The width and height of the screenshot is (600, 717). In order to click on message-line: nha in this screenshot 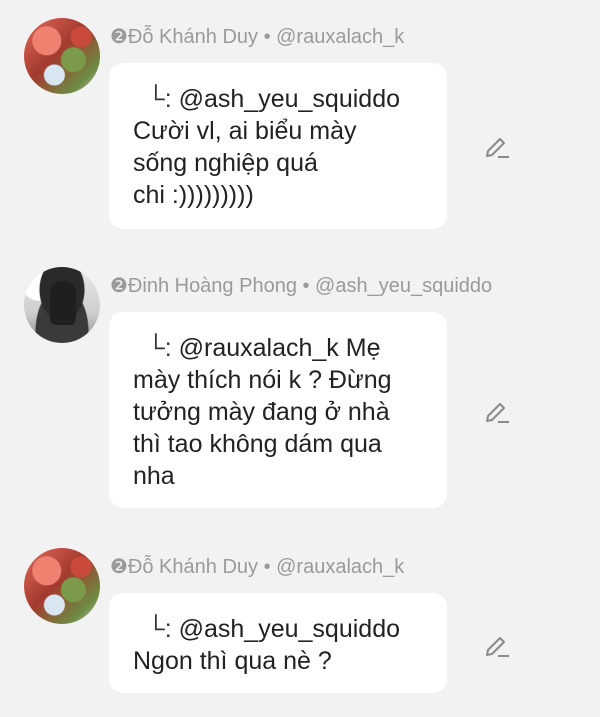, I will do `click(154, 476)`.